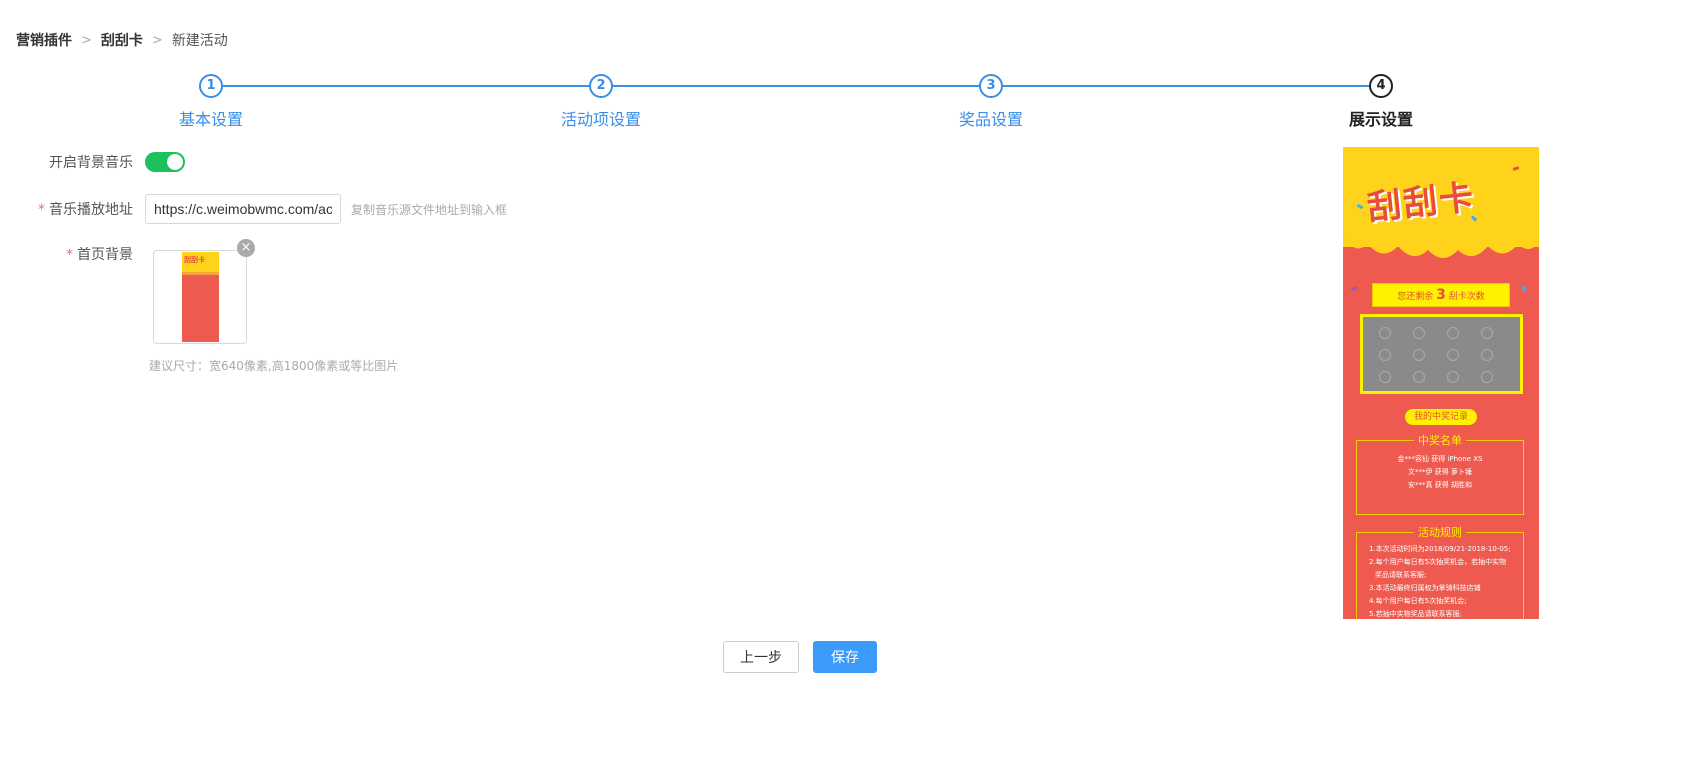 The width and height of the screenshot is (1707, 782). I want to click on step-2-label: 活动项设置, so click(601, 118).